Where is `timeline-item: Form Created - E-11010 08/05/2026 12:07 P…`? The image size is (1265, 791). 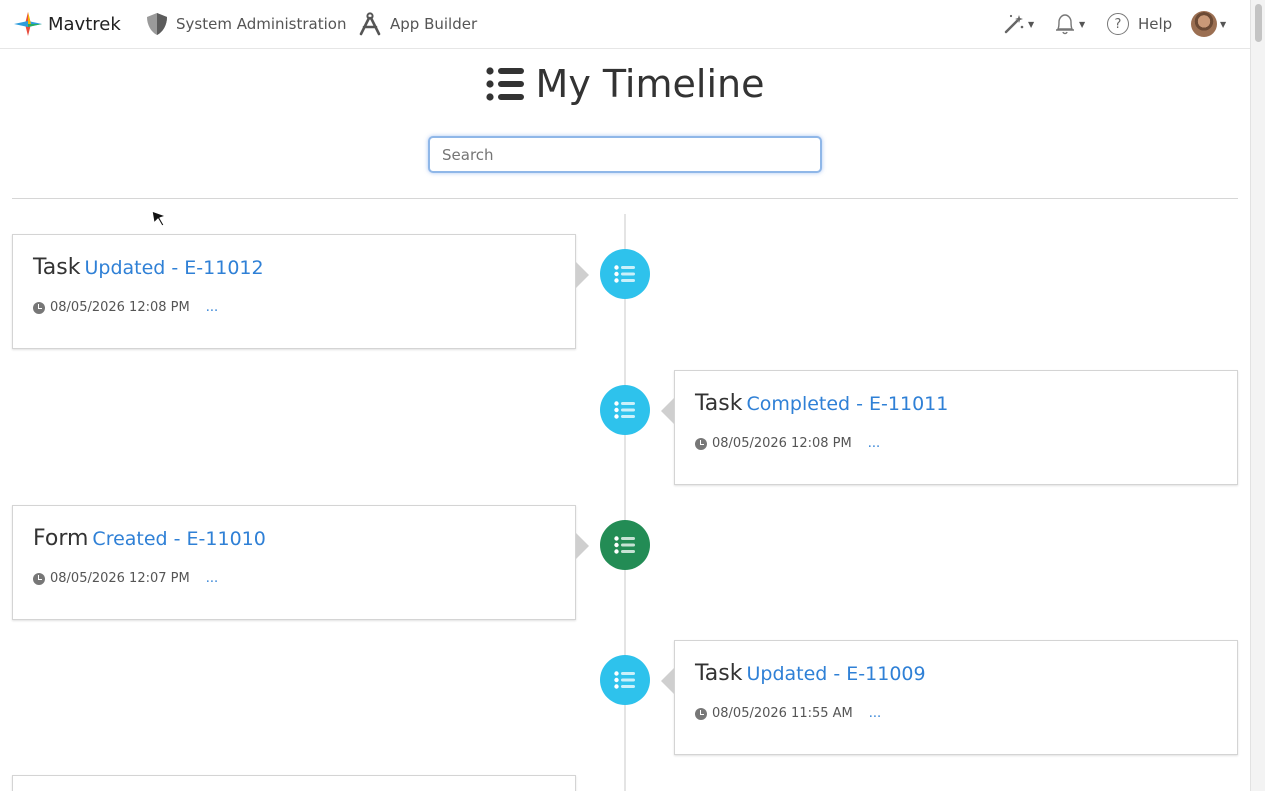
timeline-item: Form Created - E-11010 08/05/2026 12:07 P… is located at coordinates (294, 562).